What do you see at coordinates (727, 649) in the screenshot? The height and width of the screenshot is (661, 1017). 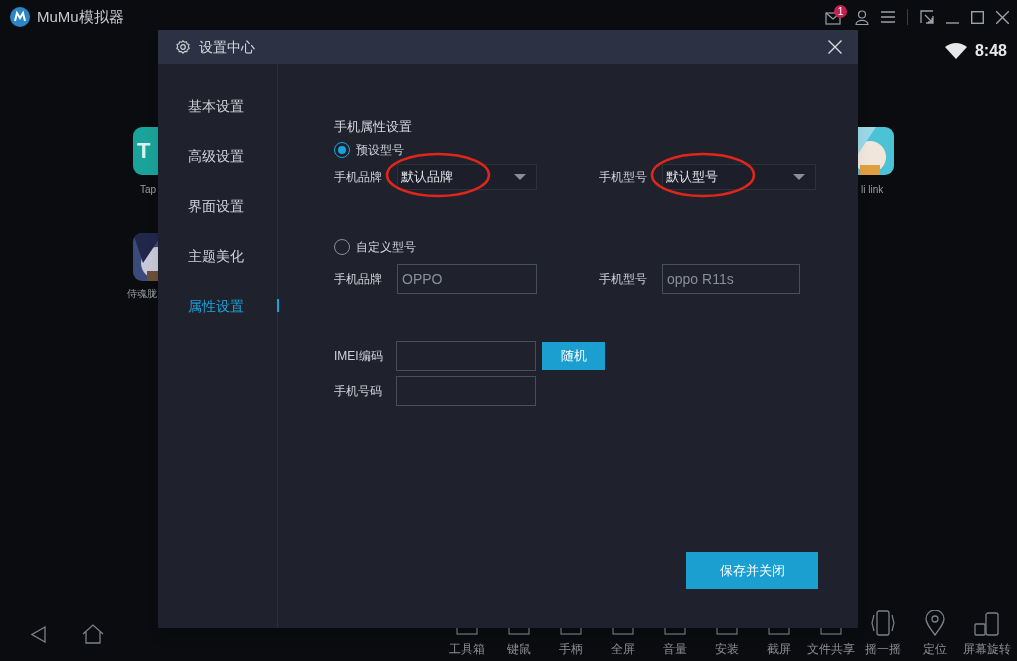 I see `toolbar-label: 安装` at bounding box center [727, 649].